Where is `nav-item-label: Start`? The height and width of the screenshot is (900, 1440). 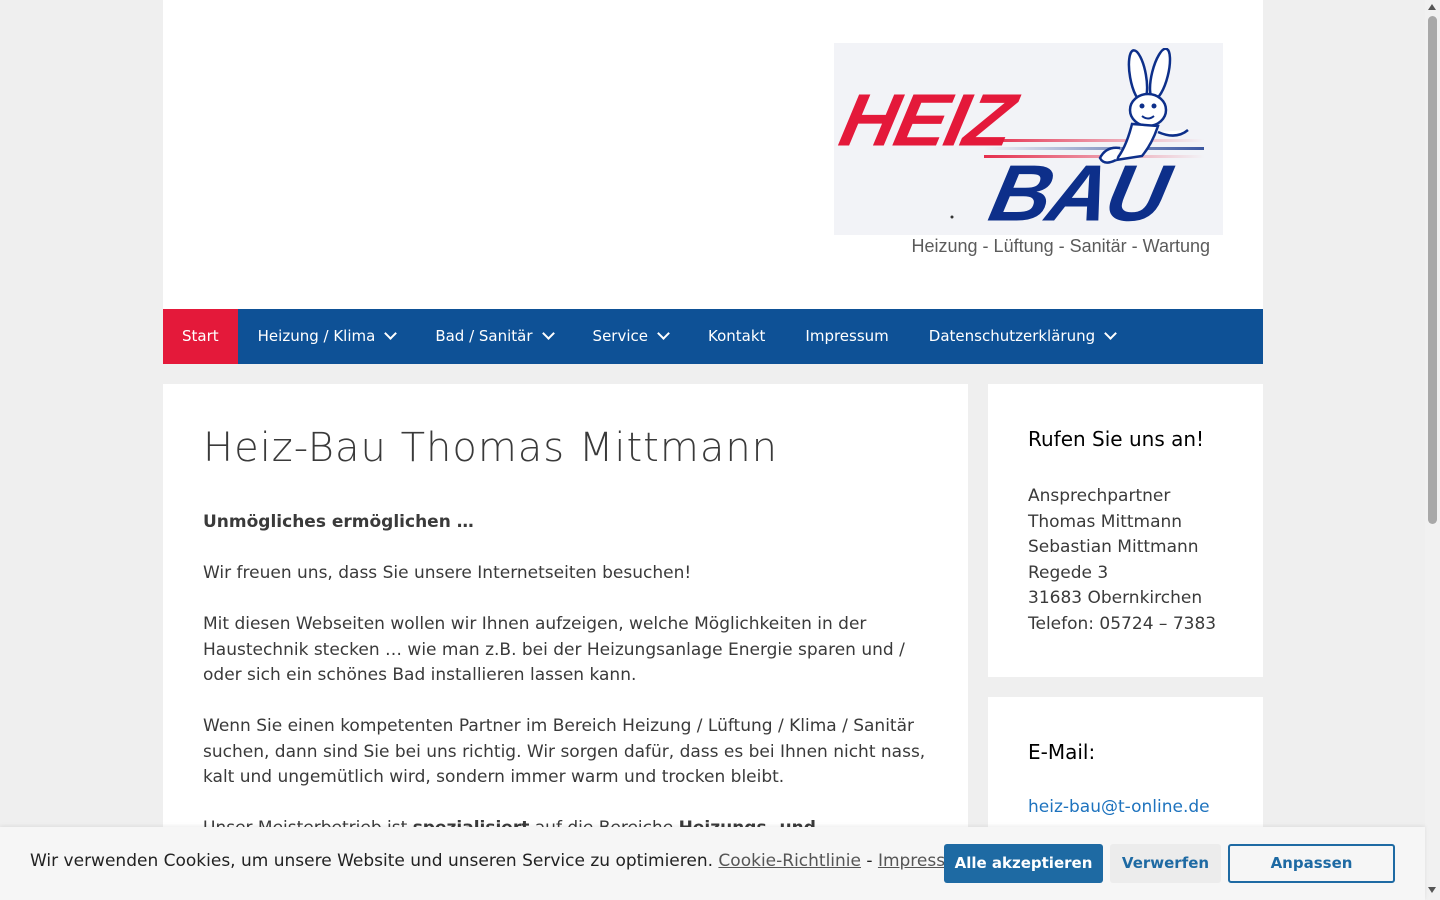
nav-item-label: Start is located at coordinates (200, 336).